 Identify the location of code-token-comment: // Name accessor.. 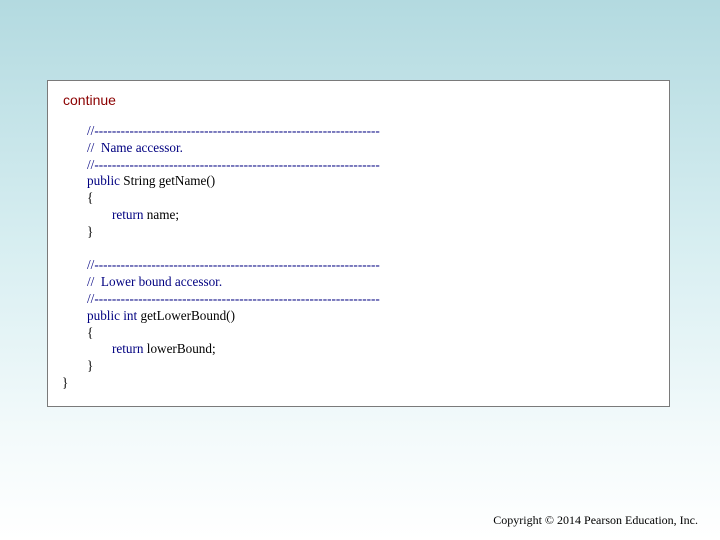
(135, 147).